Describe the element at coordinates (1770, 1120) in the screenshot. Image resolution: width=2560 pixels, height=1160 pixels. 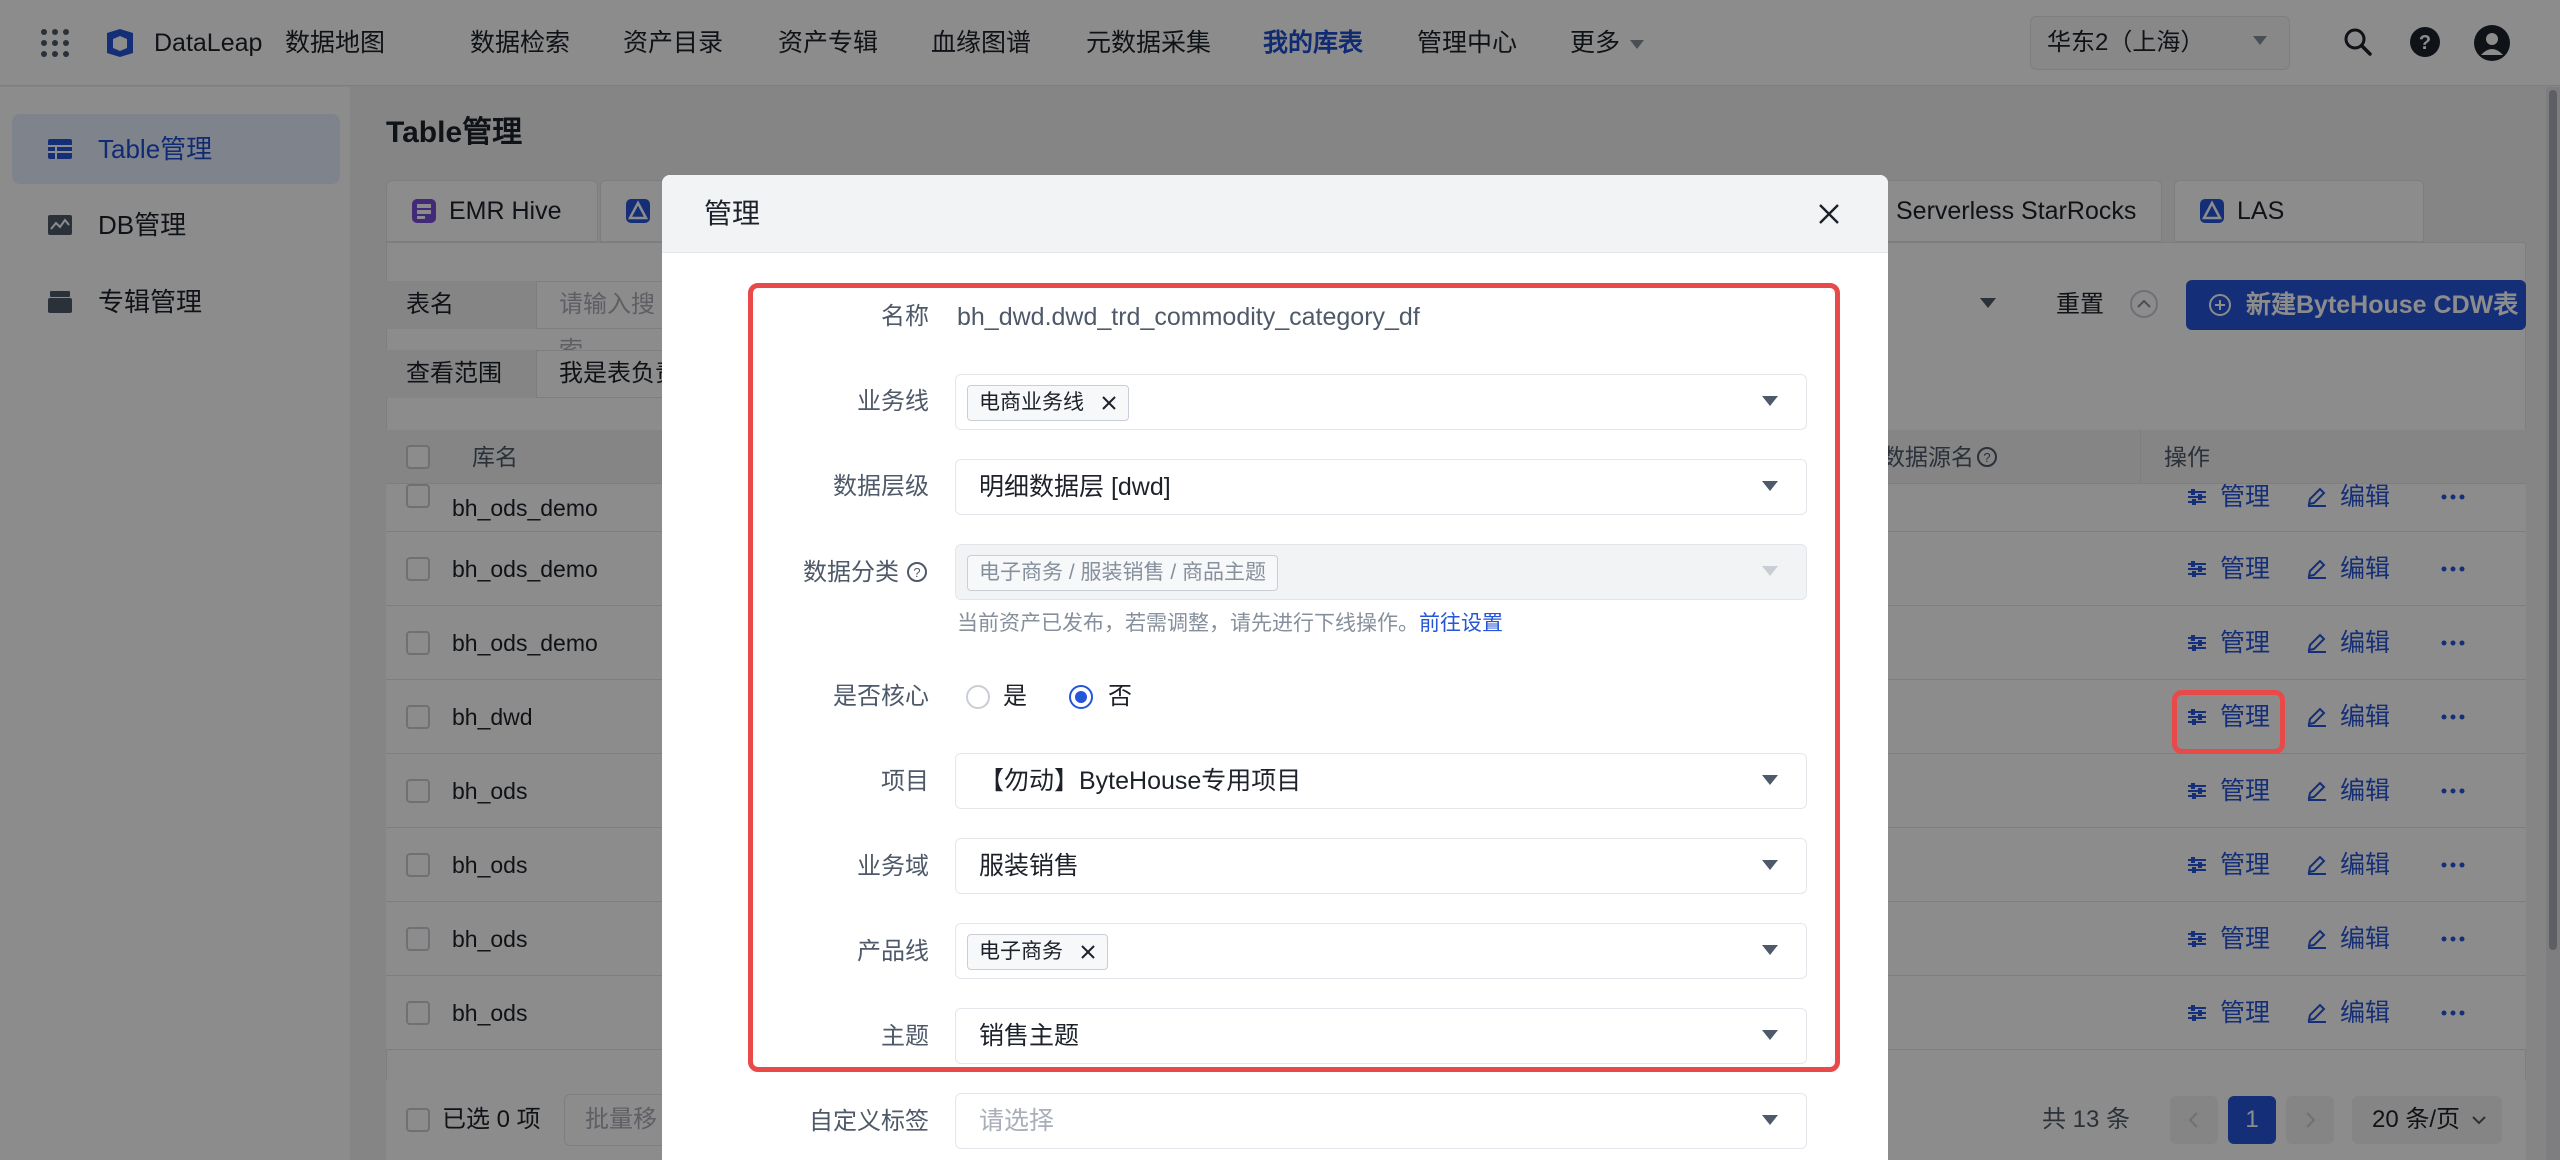
I see `chevron-down-icon` at that location.